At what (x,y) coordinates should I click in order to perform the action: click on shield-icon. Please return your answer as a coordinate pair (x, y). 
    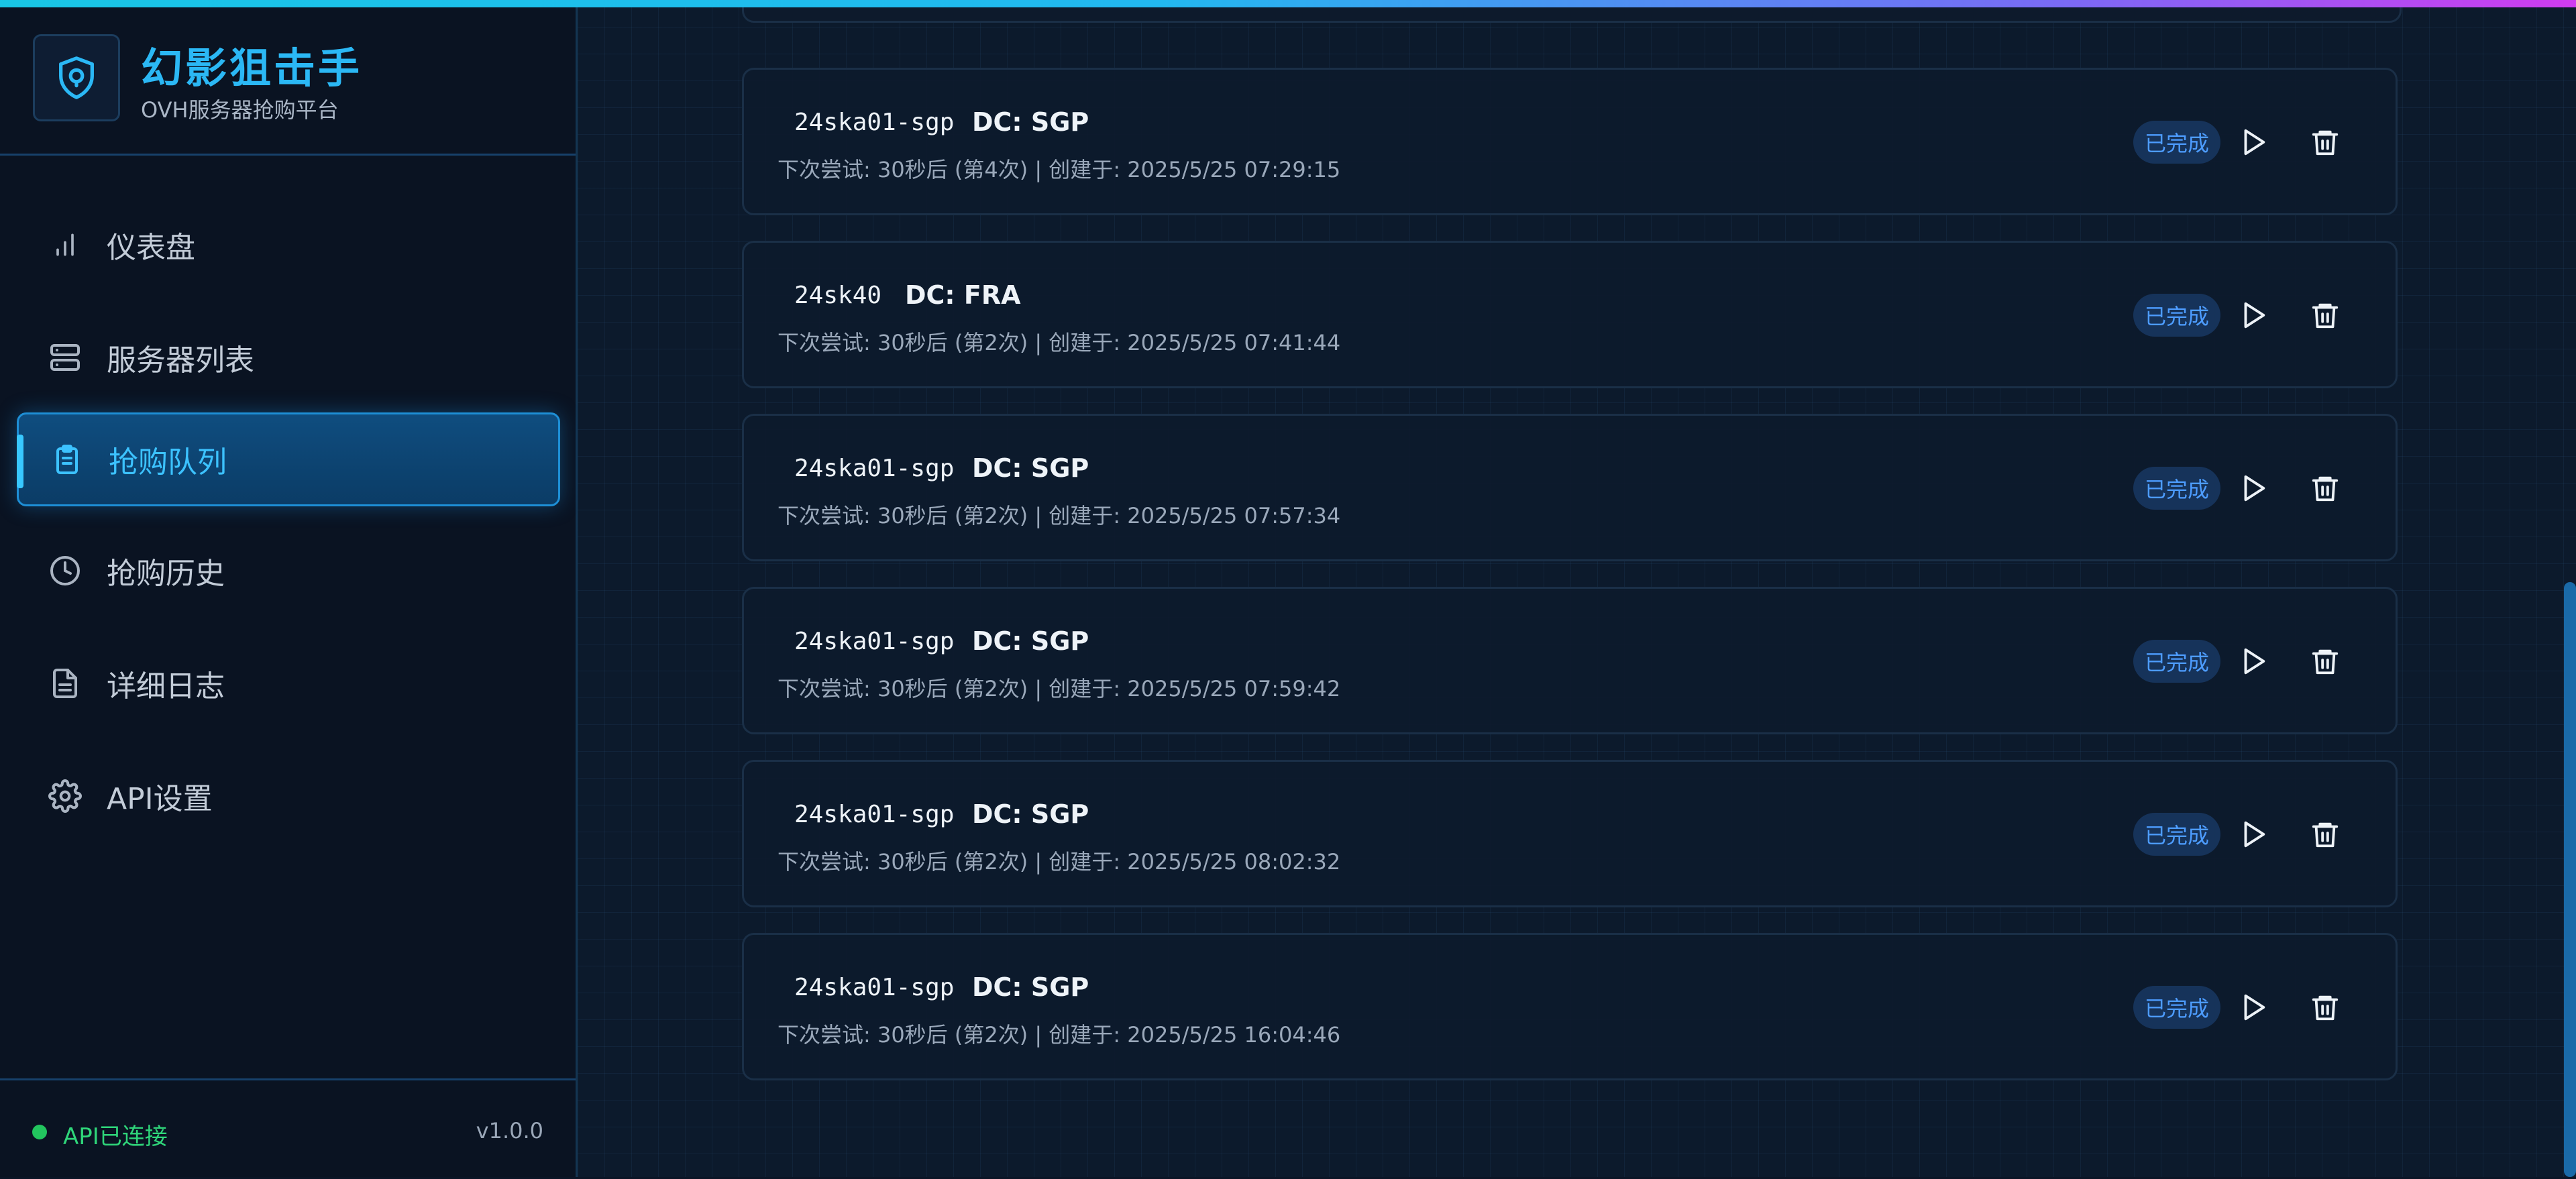
    Looking at the image, I should click on (76, 77).